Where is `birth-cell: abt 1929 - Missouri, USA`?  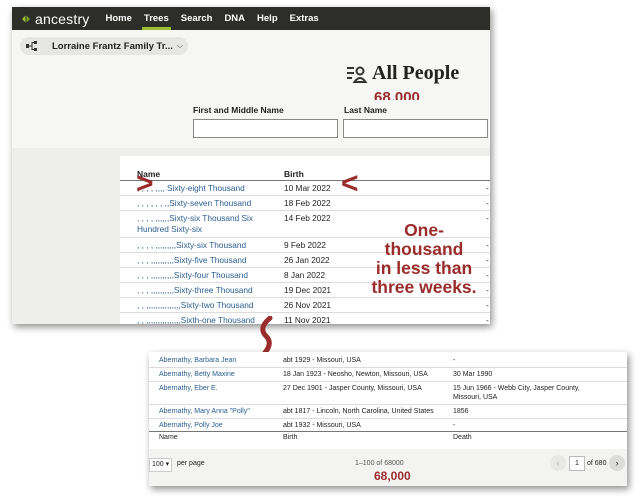
birth-cell: abt 1929 - Missouri, USA is located at coordinates (322, 360).